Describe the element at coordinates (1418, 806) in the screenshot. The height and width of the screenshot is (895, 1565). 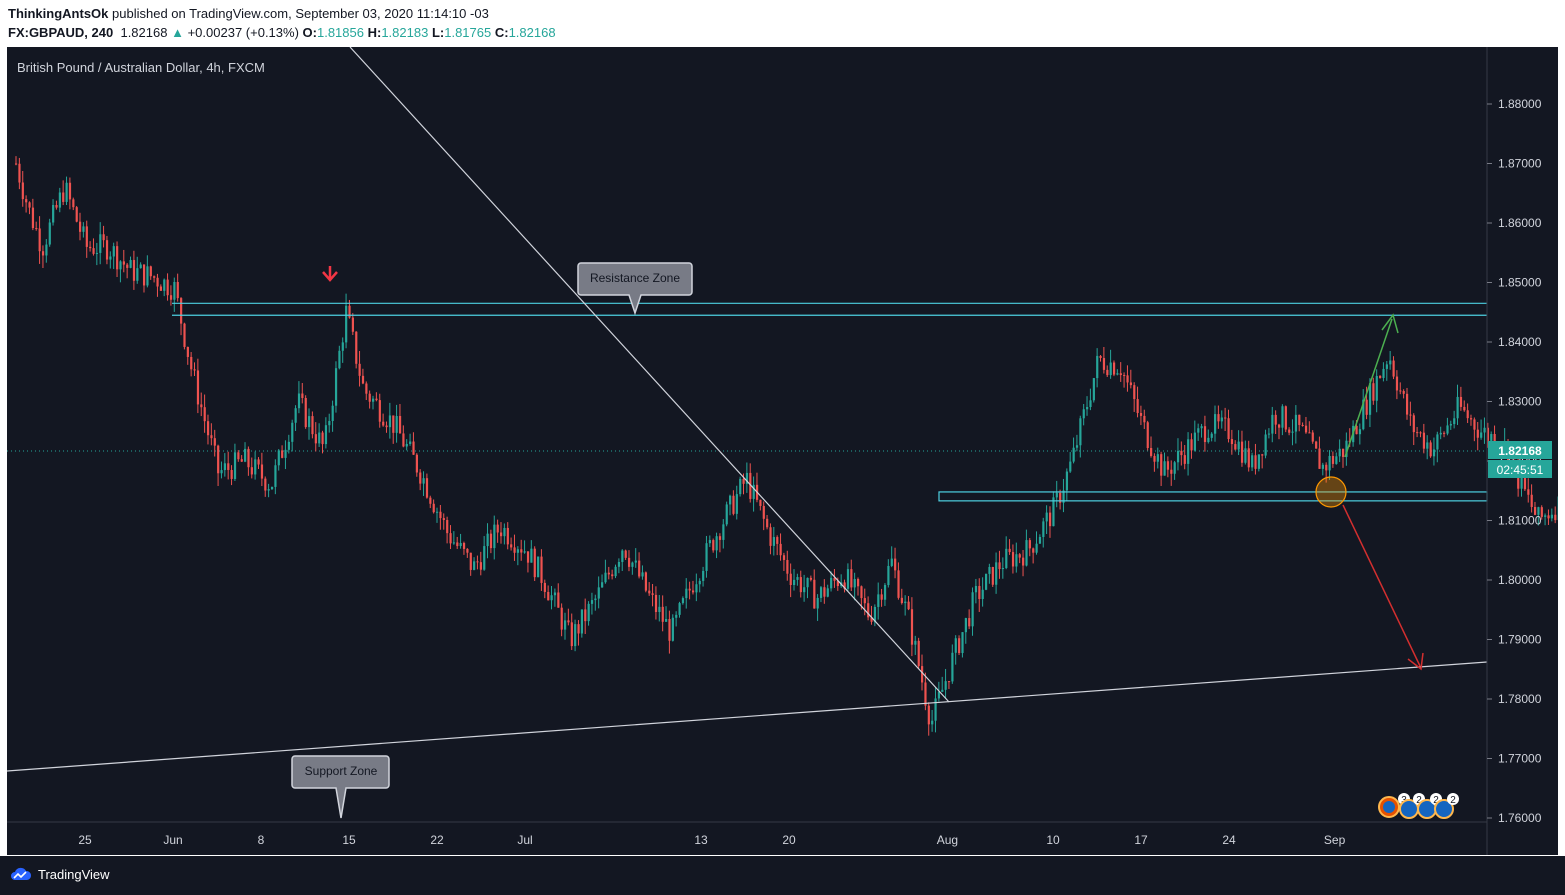
I see `event-badges: 3 2 2 2` at that location.